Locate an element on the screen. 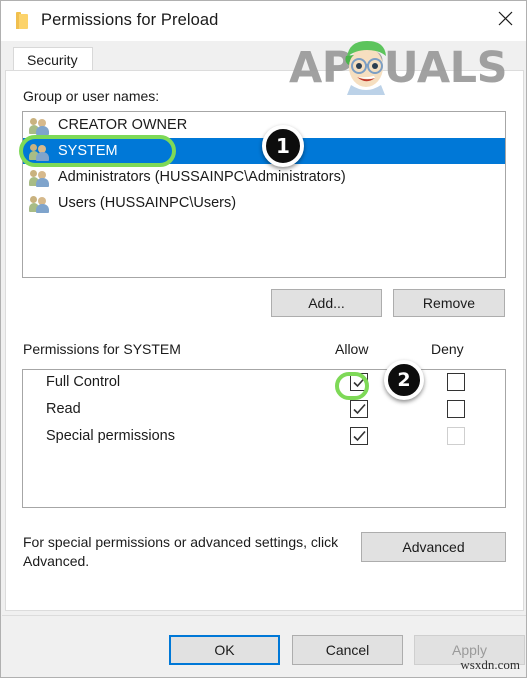 The image size is (527, 678). permission-label: Read is located at coordinates (63, 409).